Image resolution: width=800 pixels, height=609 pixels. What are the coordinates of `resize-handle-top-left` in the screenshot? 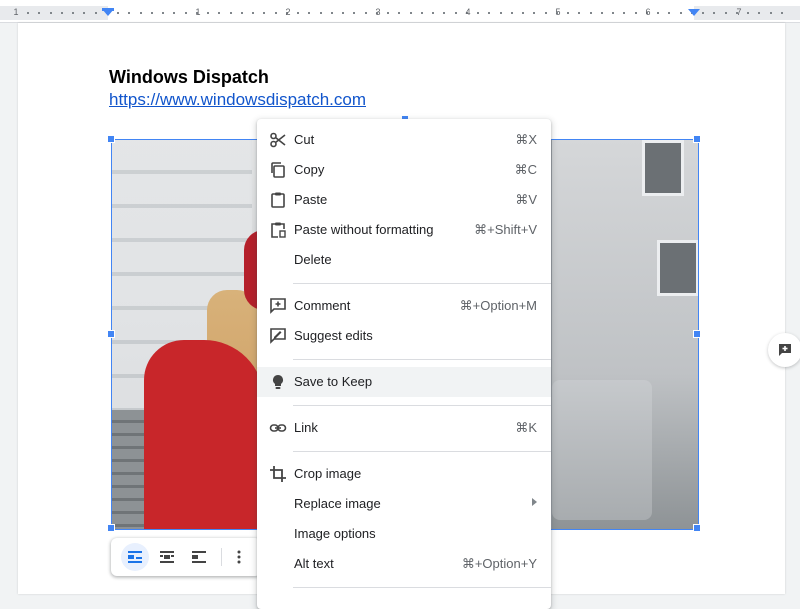 It's located at (111, 139).